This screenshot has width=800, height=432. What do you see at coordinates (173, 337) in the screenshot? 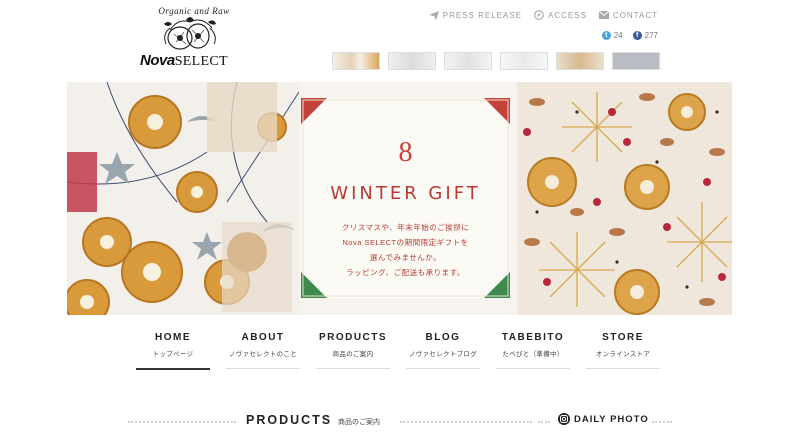
I see `nav-label: HOME` at bounding box center [173, 337].